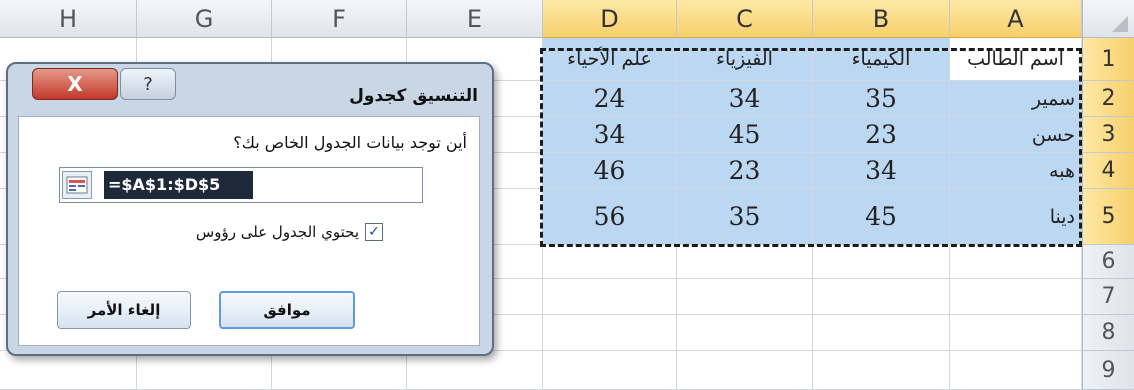 Image resolution: width=1134 pixels, height=390 pixels. Describe the element at coordinates (610, 171) in the screenshot. I see `cell-d4: 46` at that location.